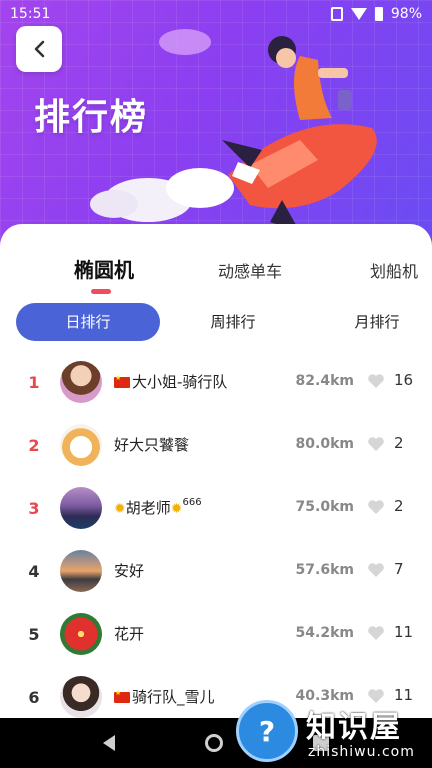  What do you see at coordinates (216, 508) in the screenshot?
I see `list-item: 3 ✹胡老师✹666 75.0km 2` at bounding box center [216, 508].